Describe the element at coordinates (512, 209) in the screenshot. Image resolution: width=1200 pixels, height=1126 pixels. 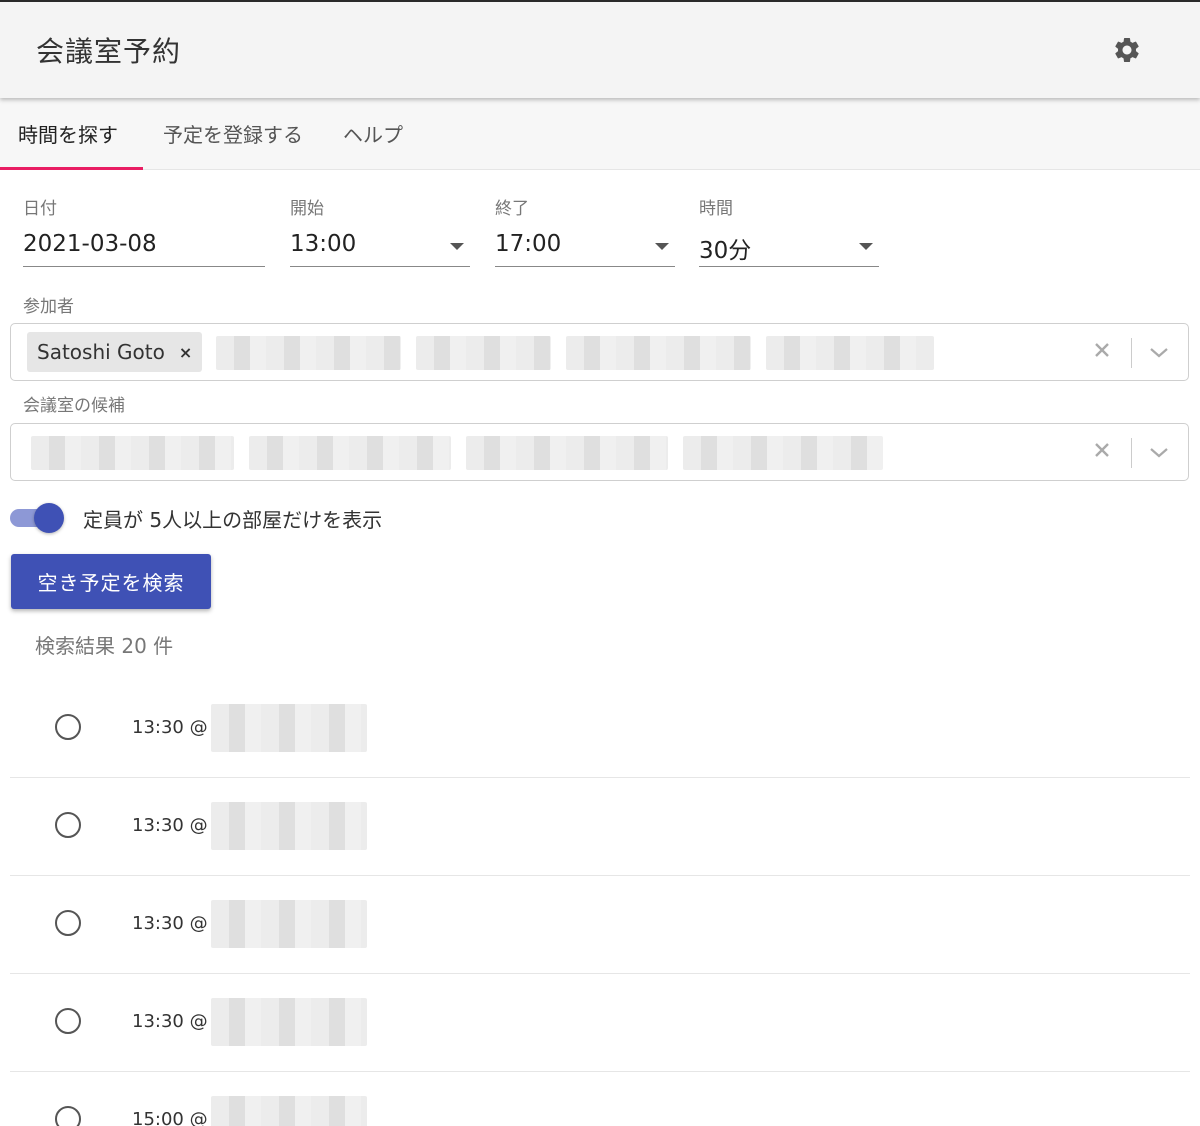
I see `end-label: 終了` at that location.